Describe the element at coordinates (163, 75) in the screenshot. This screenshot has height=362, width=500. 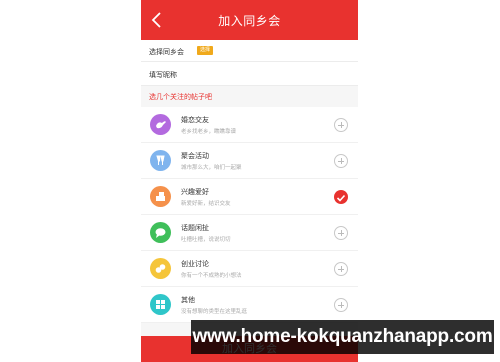
I see `nickname-label: 填写昵称` at that location.